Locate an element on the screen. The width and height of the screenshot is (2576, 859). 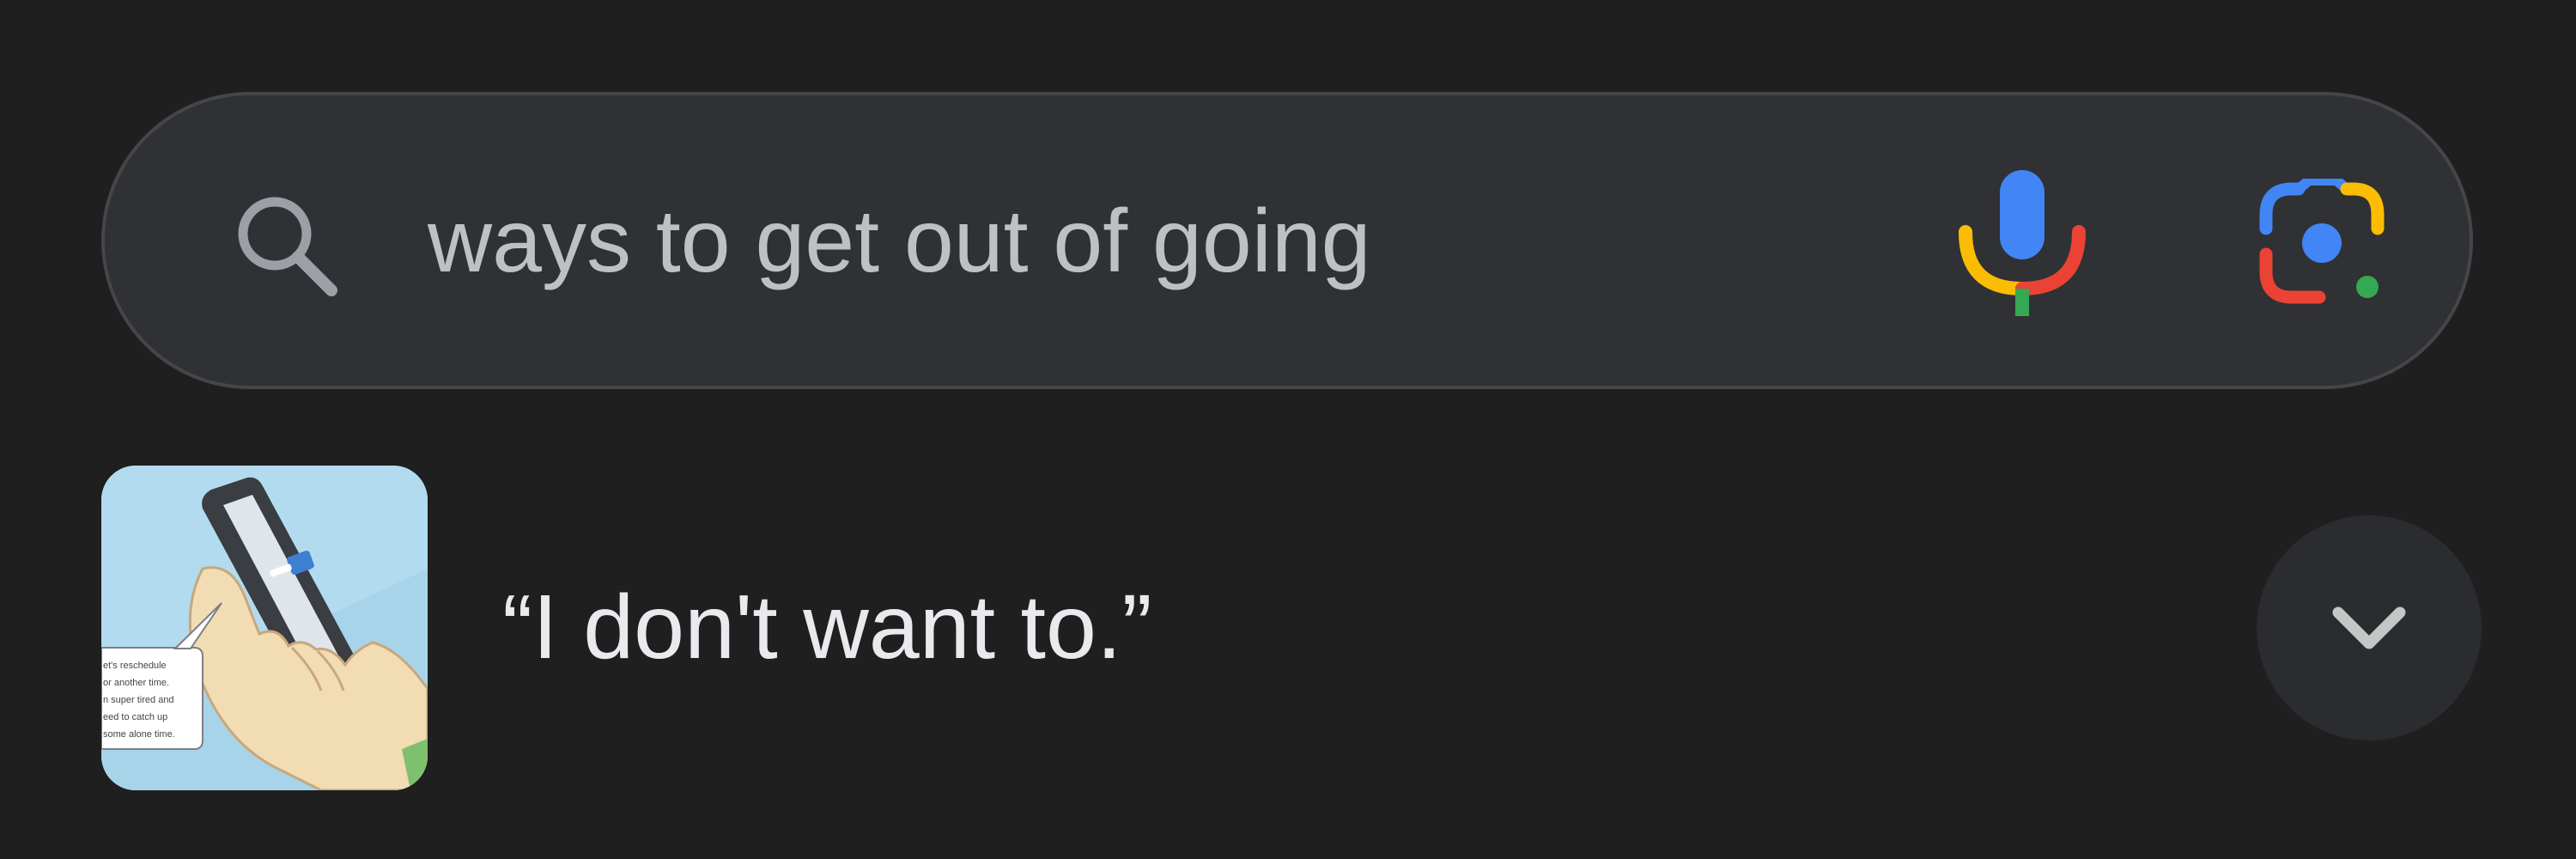
speech-line: eed to catch up is located at coordinates (135, 717).